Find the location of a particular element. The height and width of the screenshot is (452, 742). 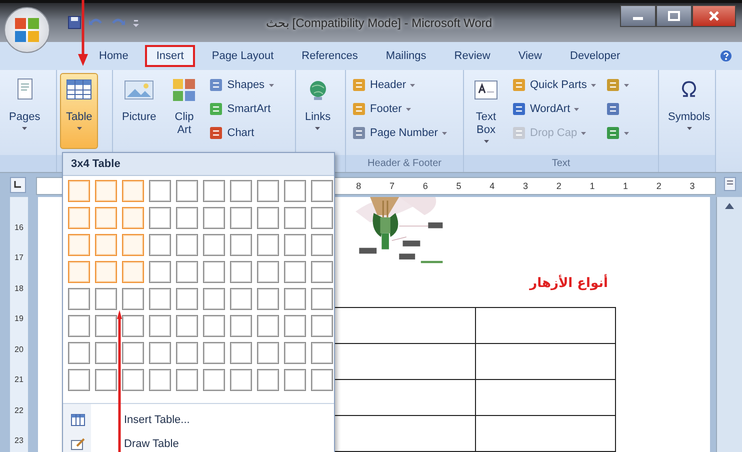

ribbon-button: Links is located at coordinates (318, 111).